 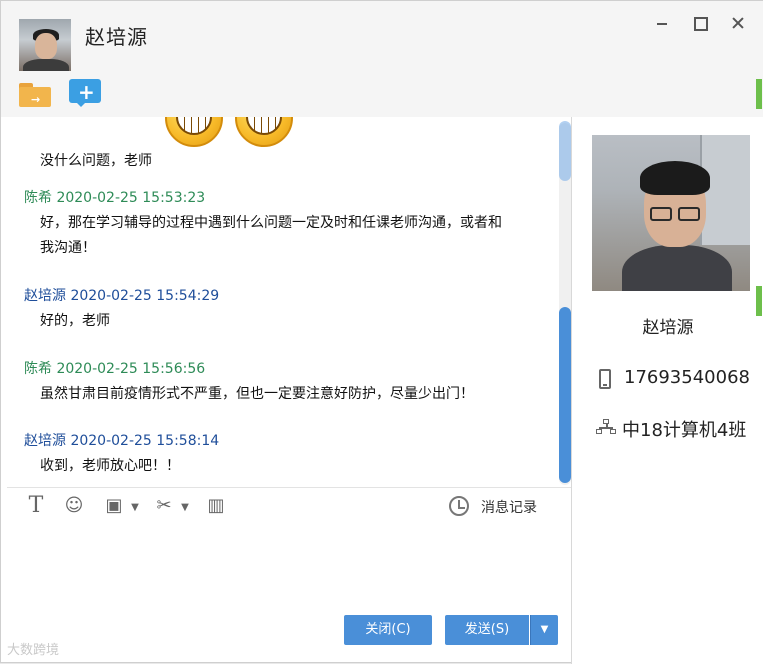 What do you see at coordinates (565, 395) in the screenshot?
I see `scrollbar-thumb` at bounding box center [565, 395].